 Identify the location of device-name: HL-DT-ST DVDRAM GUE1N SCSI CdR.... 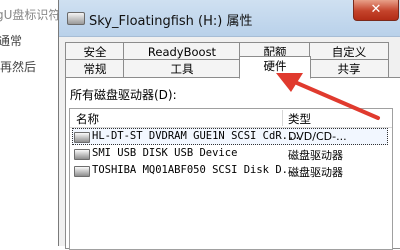
(196, 136).